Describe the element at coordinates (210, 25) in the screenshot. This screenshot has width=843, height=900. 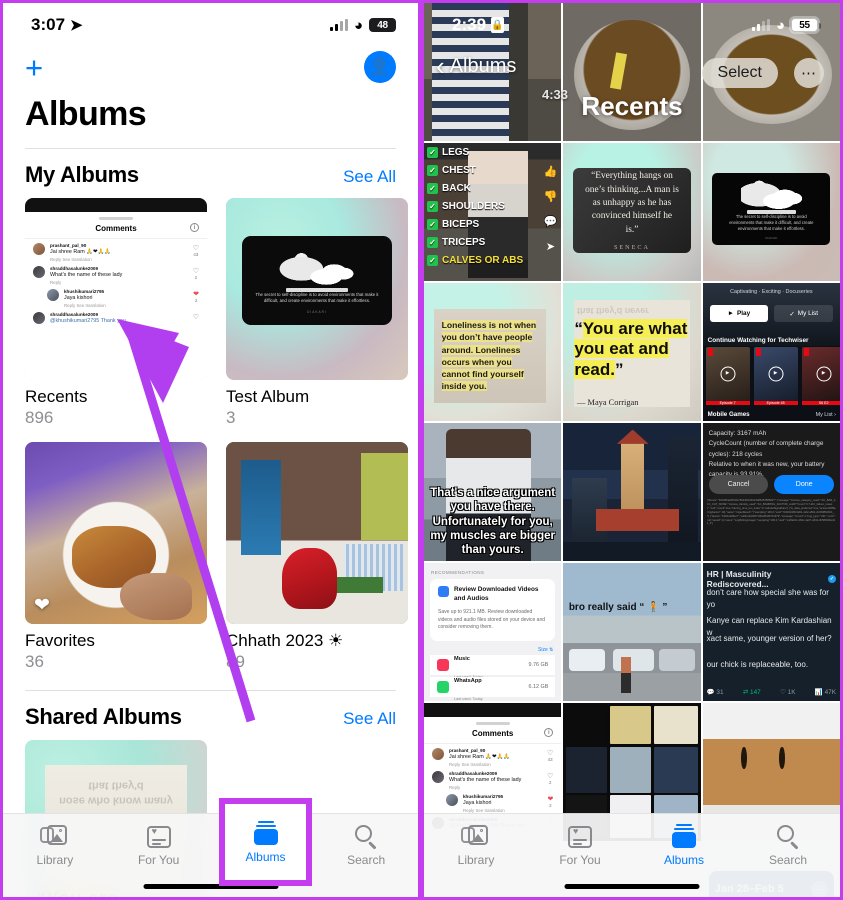
I see `status-bar: 3:07 ➤ ◕ 48` at that location.